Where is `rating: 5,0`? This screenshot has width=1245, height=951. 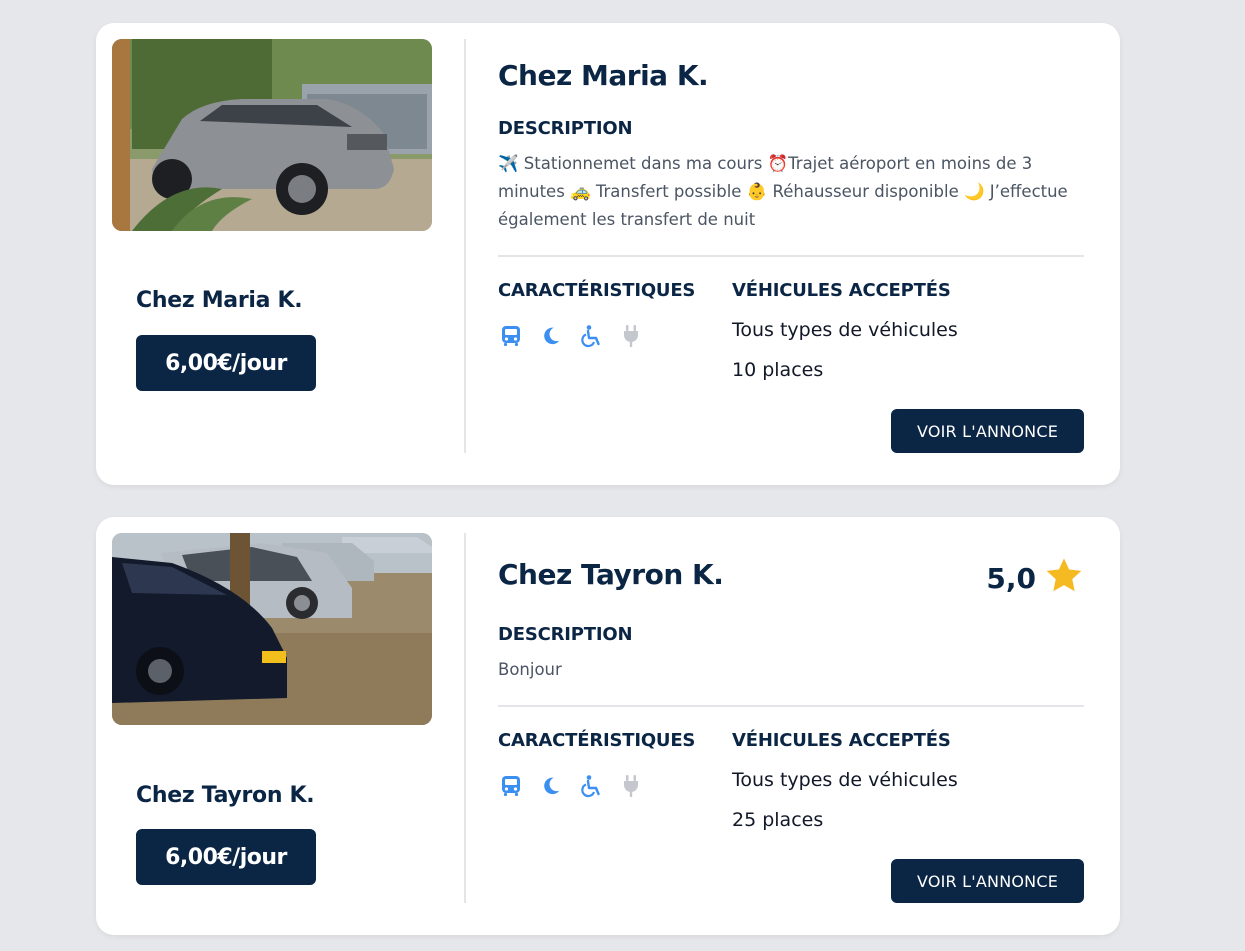 rating: 5,0 is located at coordinates (1035, 578).